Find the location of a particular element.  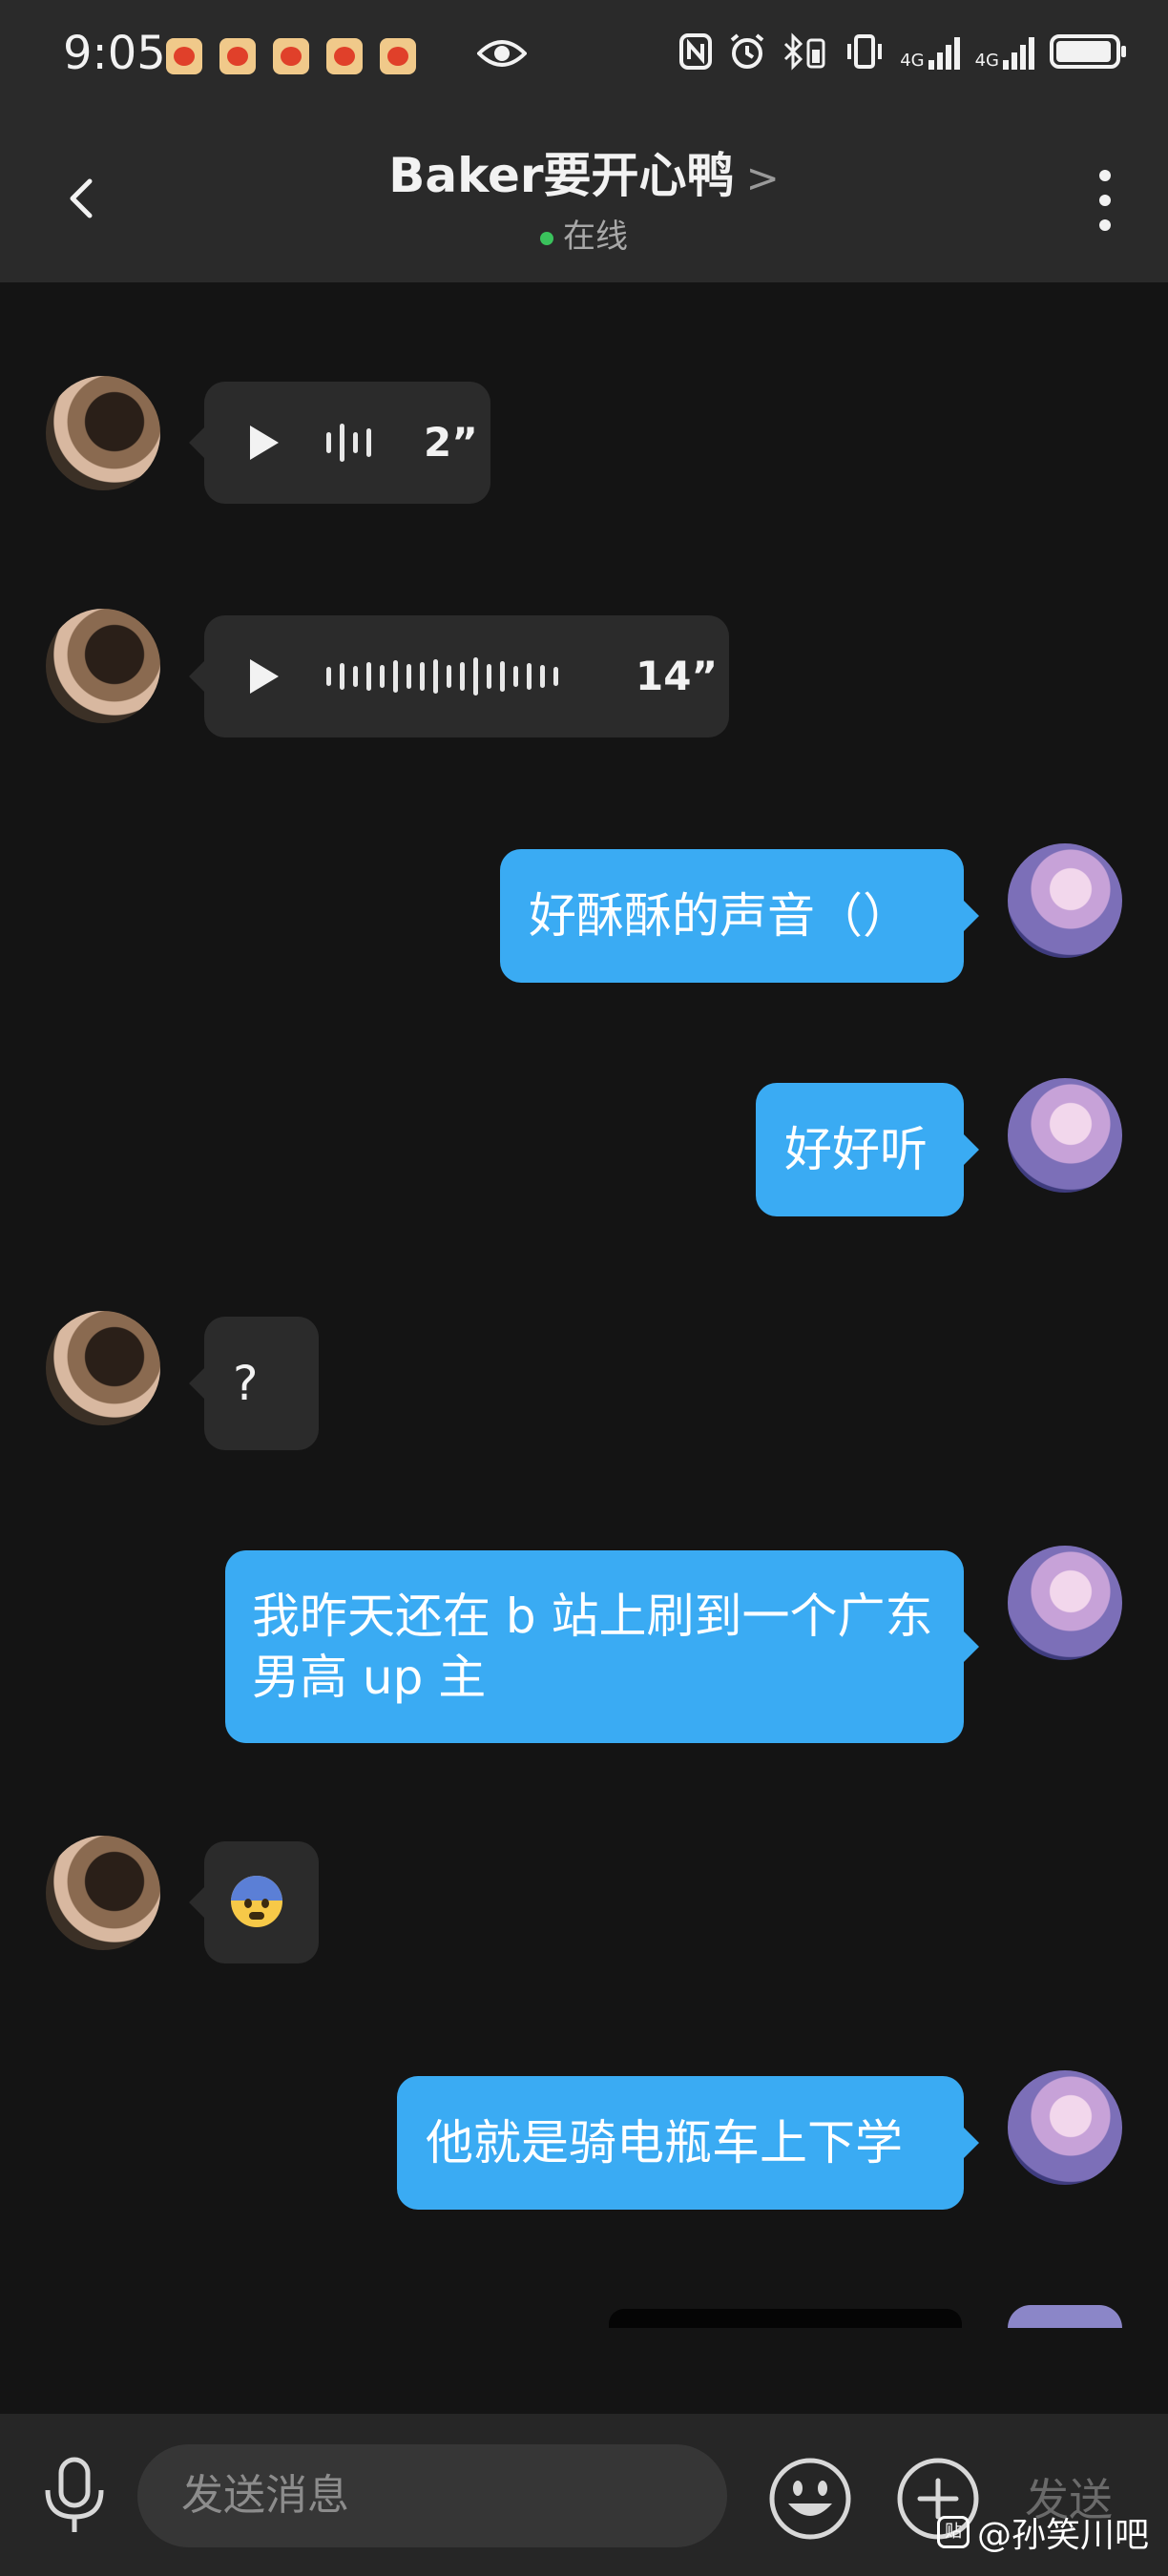

chat-title-group: Baker要开心鸭 > is located at coordinates (584, 171).